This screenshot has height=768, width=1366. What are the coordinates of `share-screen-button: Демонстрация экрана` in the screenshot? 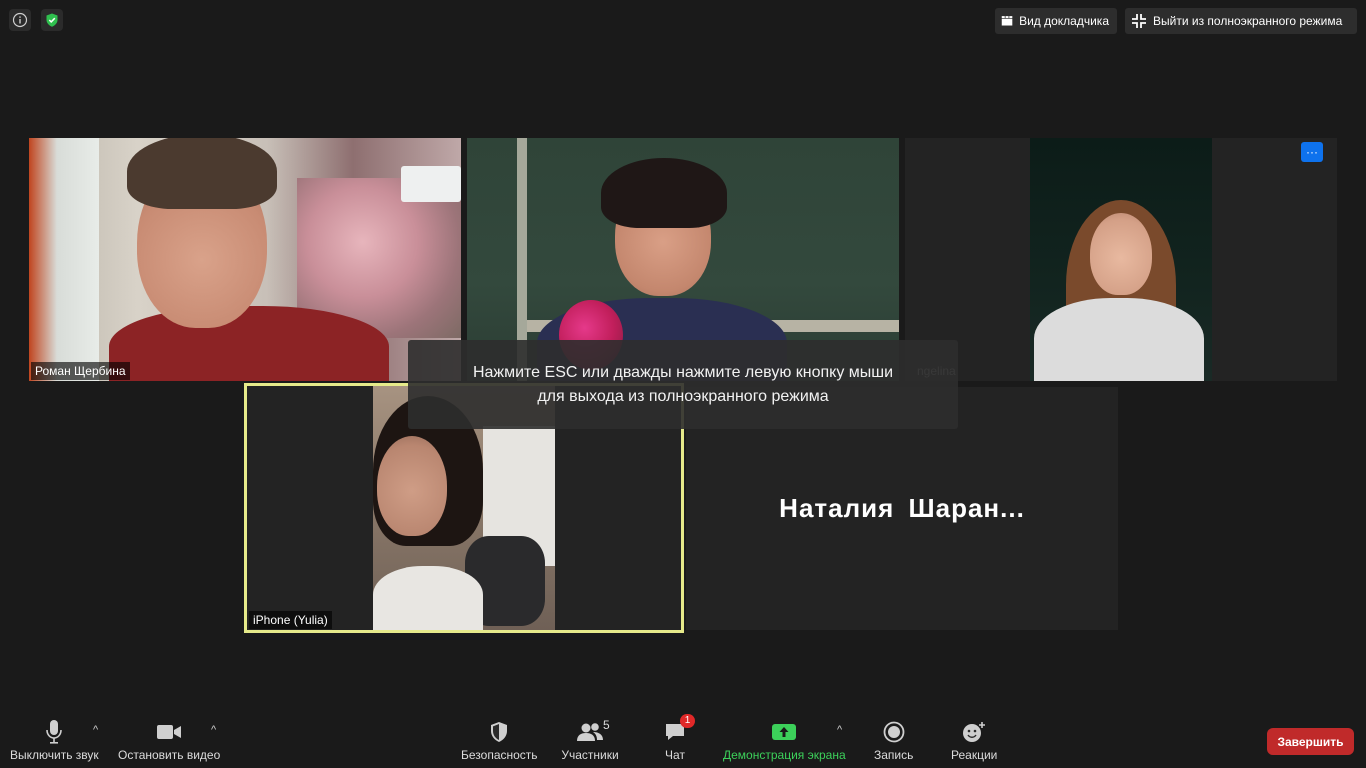 It's located at (784, 740).